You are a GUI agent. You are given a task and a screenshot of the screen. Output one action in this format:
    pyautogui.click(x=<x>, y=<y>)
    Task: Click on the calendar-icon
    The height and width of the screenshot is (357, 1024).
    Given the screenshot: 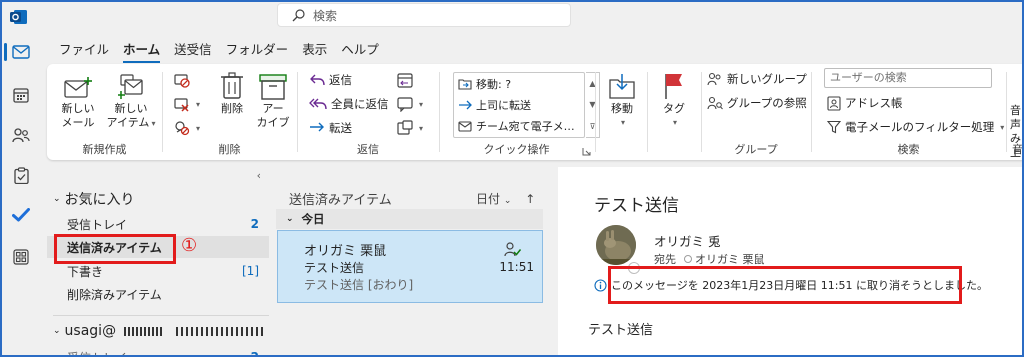 What is the action you would take?
    pyautogui.click(x=21, y=95)
    